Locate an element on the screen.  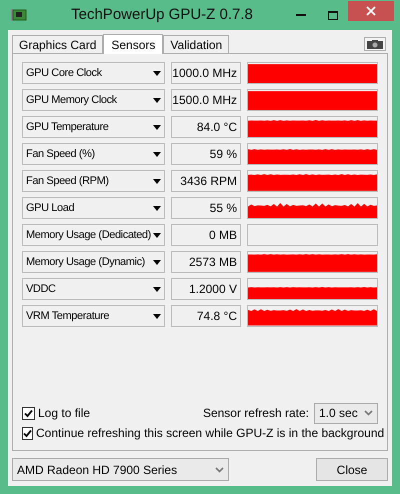
sensor-value: 0 MB is located at coordinates (206, 235).